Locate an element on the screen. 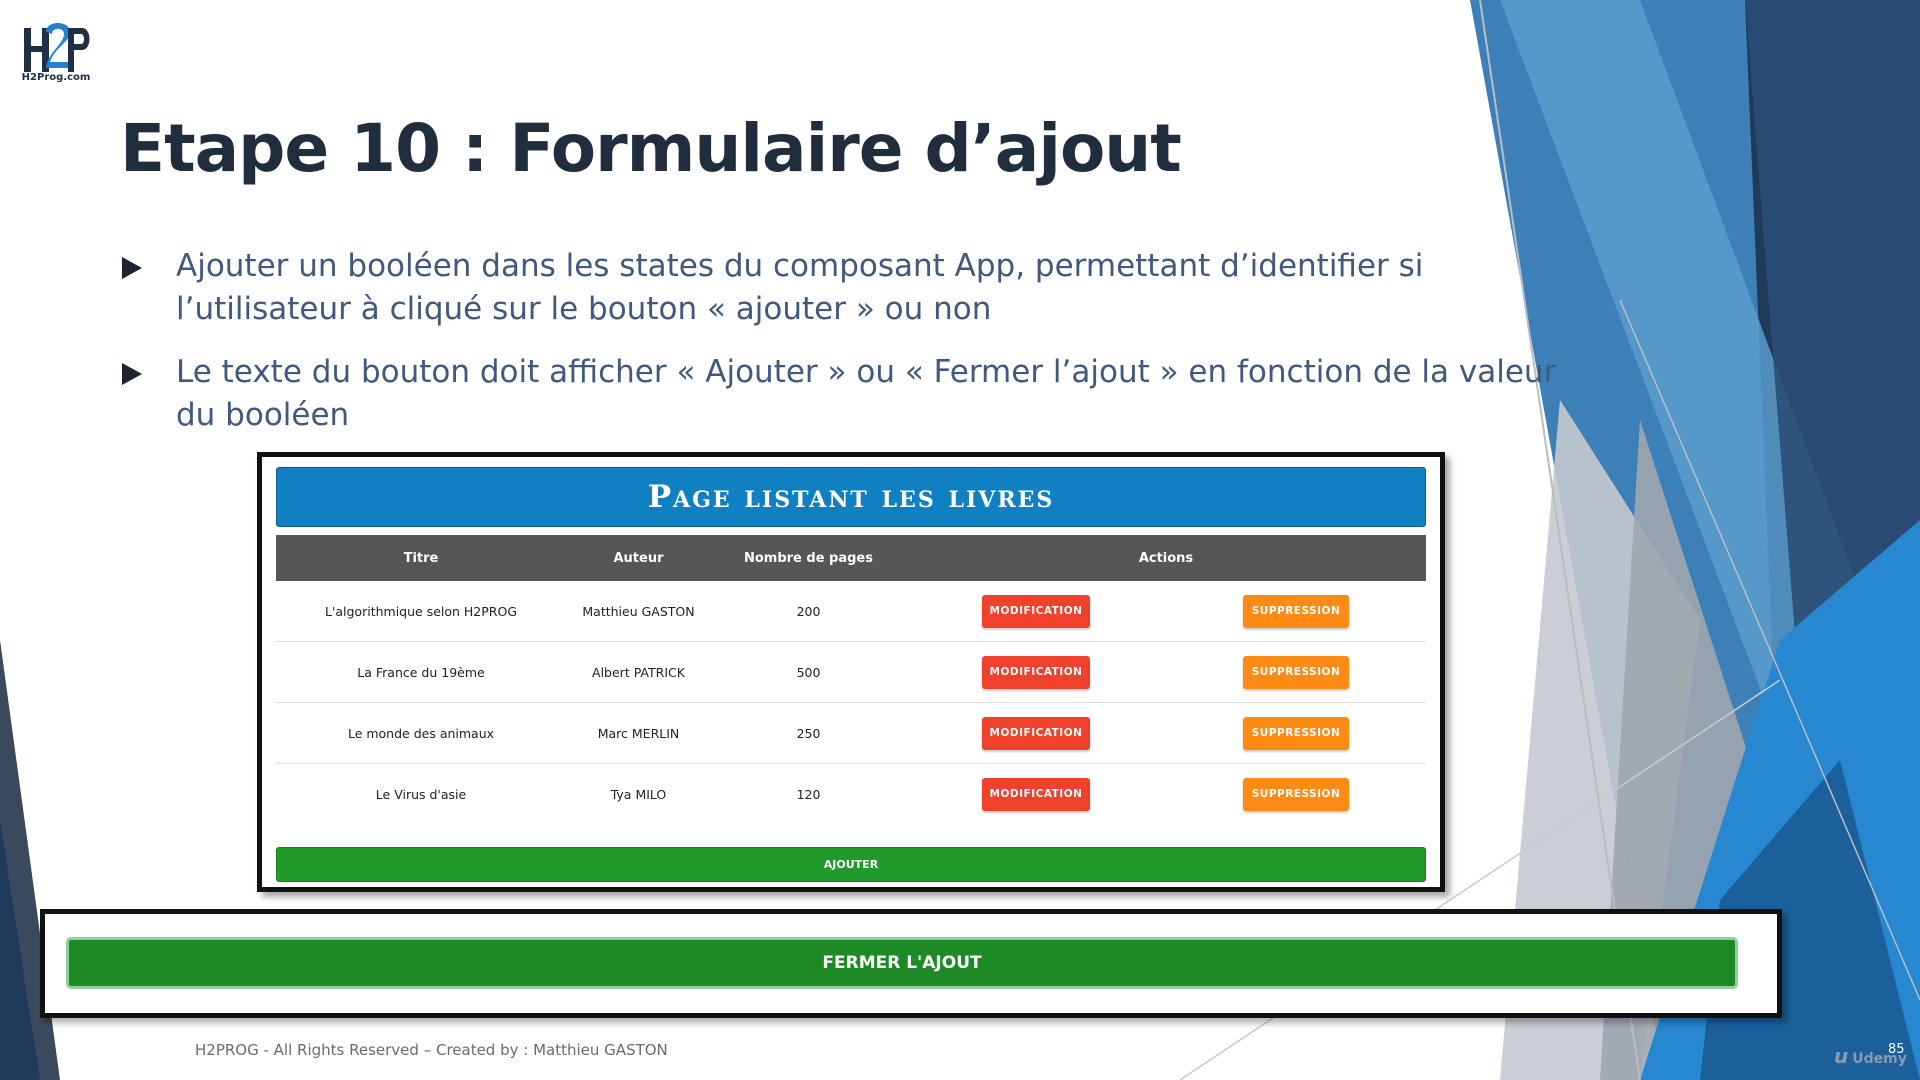 The width and height of the screenshot is (1920, 1080). udemy-logo-icon: u is located at coordinates (1841, 1056).